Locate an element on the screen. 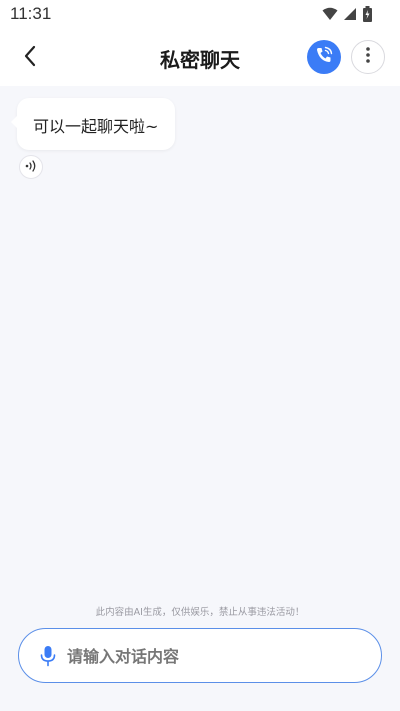 The image size is (400, 711). chat-input-bar is located at coordinates (200, 655).